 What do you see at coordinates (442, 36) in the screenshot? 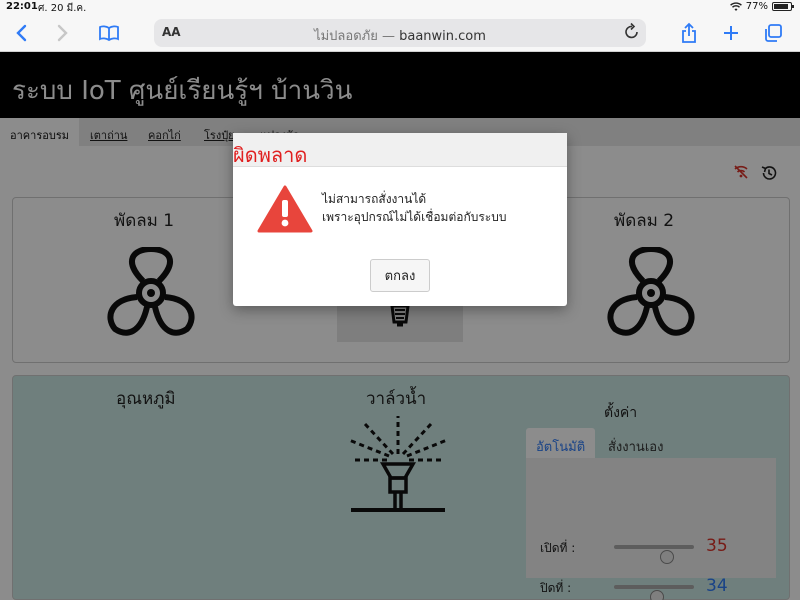
I see `url-host: baanwin.com` at bounding box center [442, 36].